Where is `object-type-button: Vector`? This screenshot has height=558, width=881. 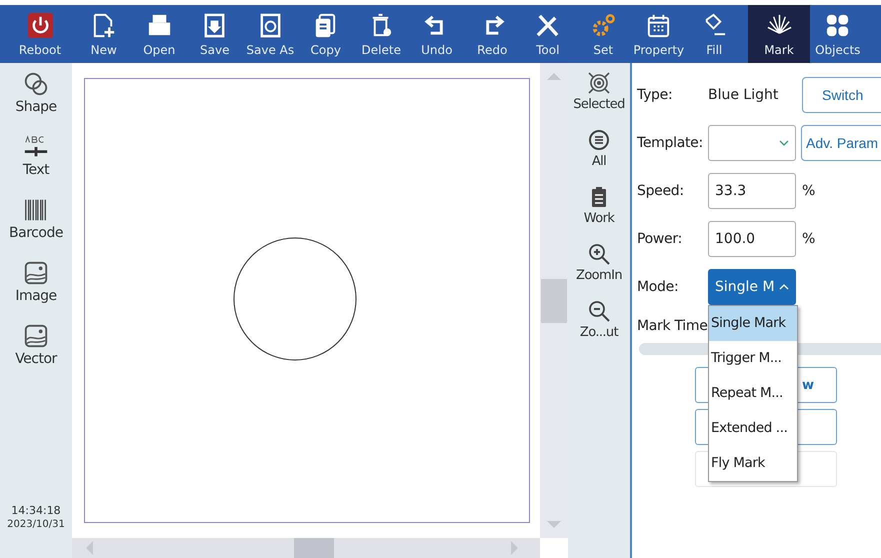
object-type-button: Vector is located at coordinates (36, 354).